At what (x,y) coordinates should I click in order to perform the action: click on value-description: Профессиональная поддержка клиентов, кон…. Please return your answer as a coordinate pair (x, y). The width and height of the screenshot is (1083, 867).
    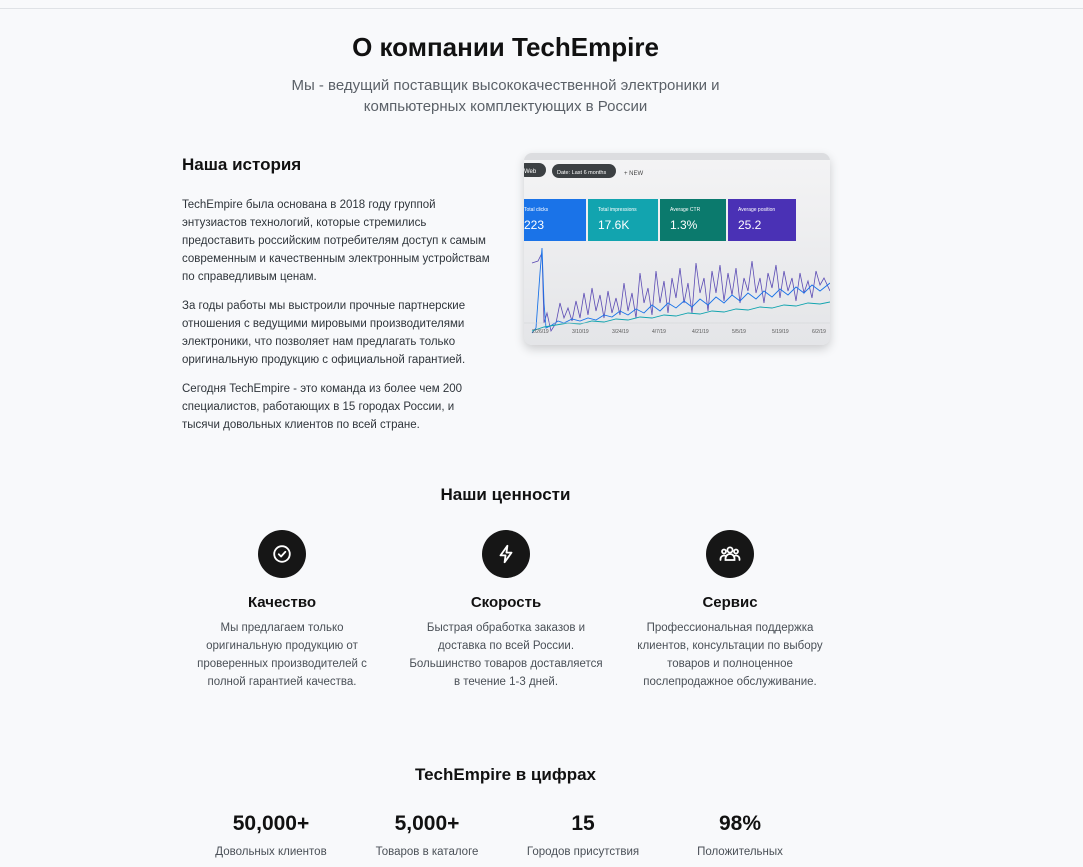
    Looking at the image, I should click on (730, 655).